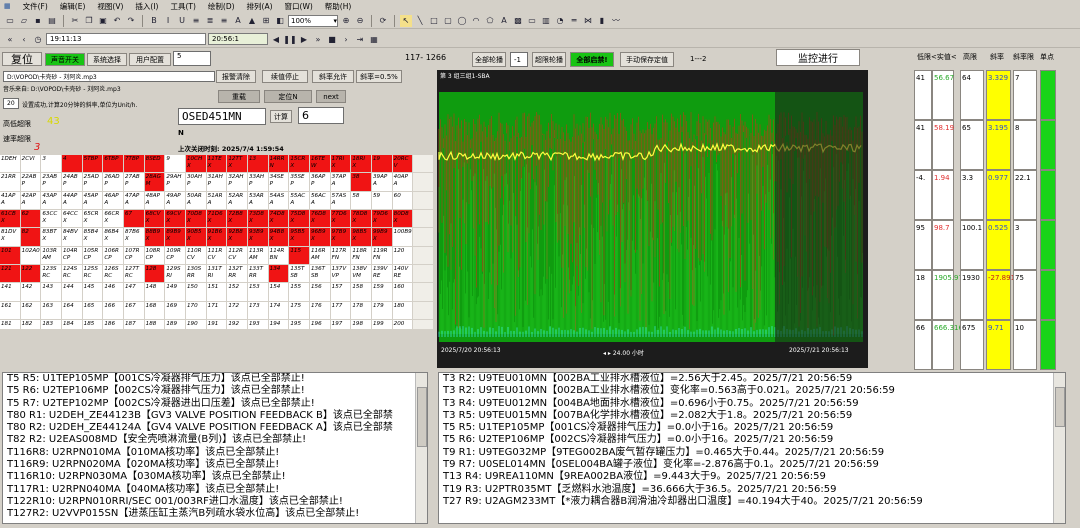 The width and height of the screenshot is (1080, 528). What do you see at coordinates (361, 324) in the screenshot?
I see `point-cell: 198` at bounding box center [361, 324].